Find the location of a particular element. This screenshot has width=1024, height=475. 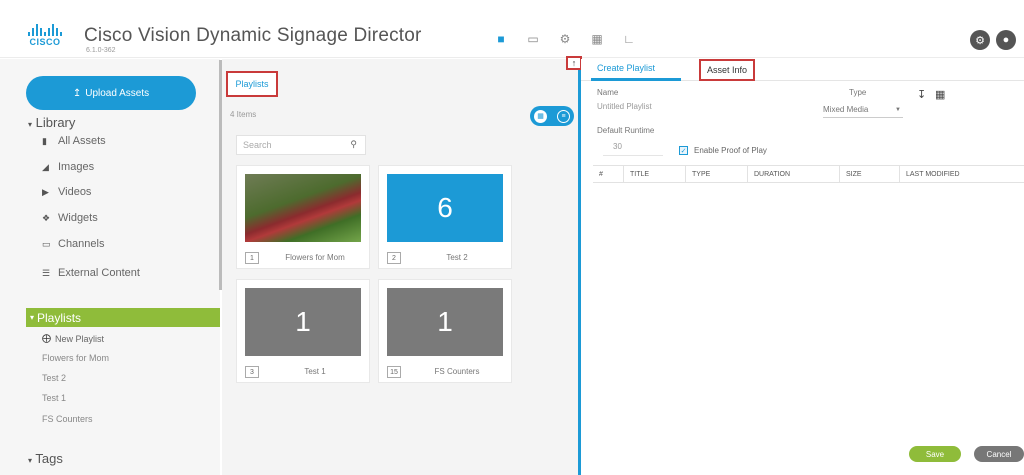

main-nav: ■ ▭ ⚙ ▦ ∟ is located at coordinates (565, 39).